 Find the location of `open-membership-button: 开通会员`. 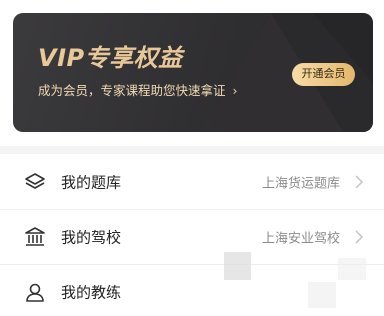

open-membership-button: 开通会员 is located at coordinates (323, 74).